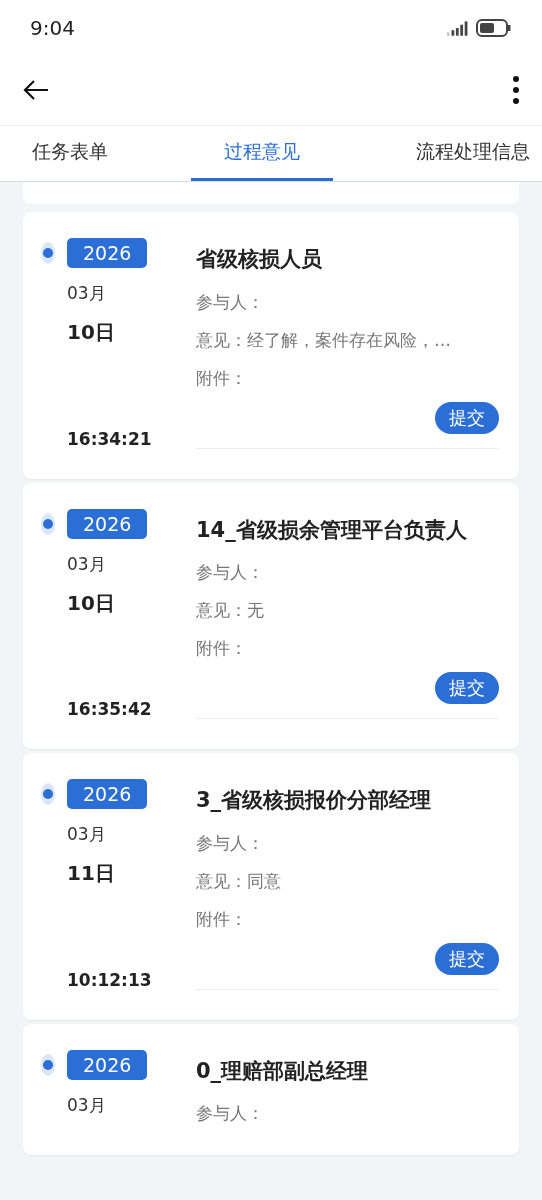  Describe the element at coordinates (230, 610) in the screenshot. I see `opinion-text: 意见：无` at that location.